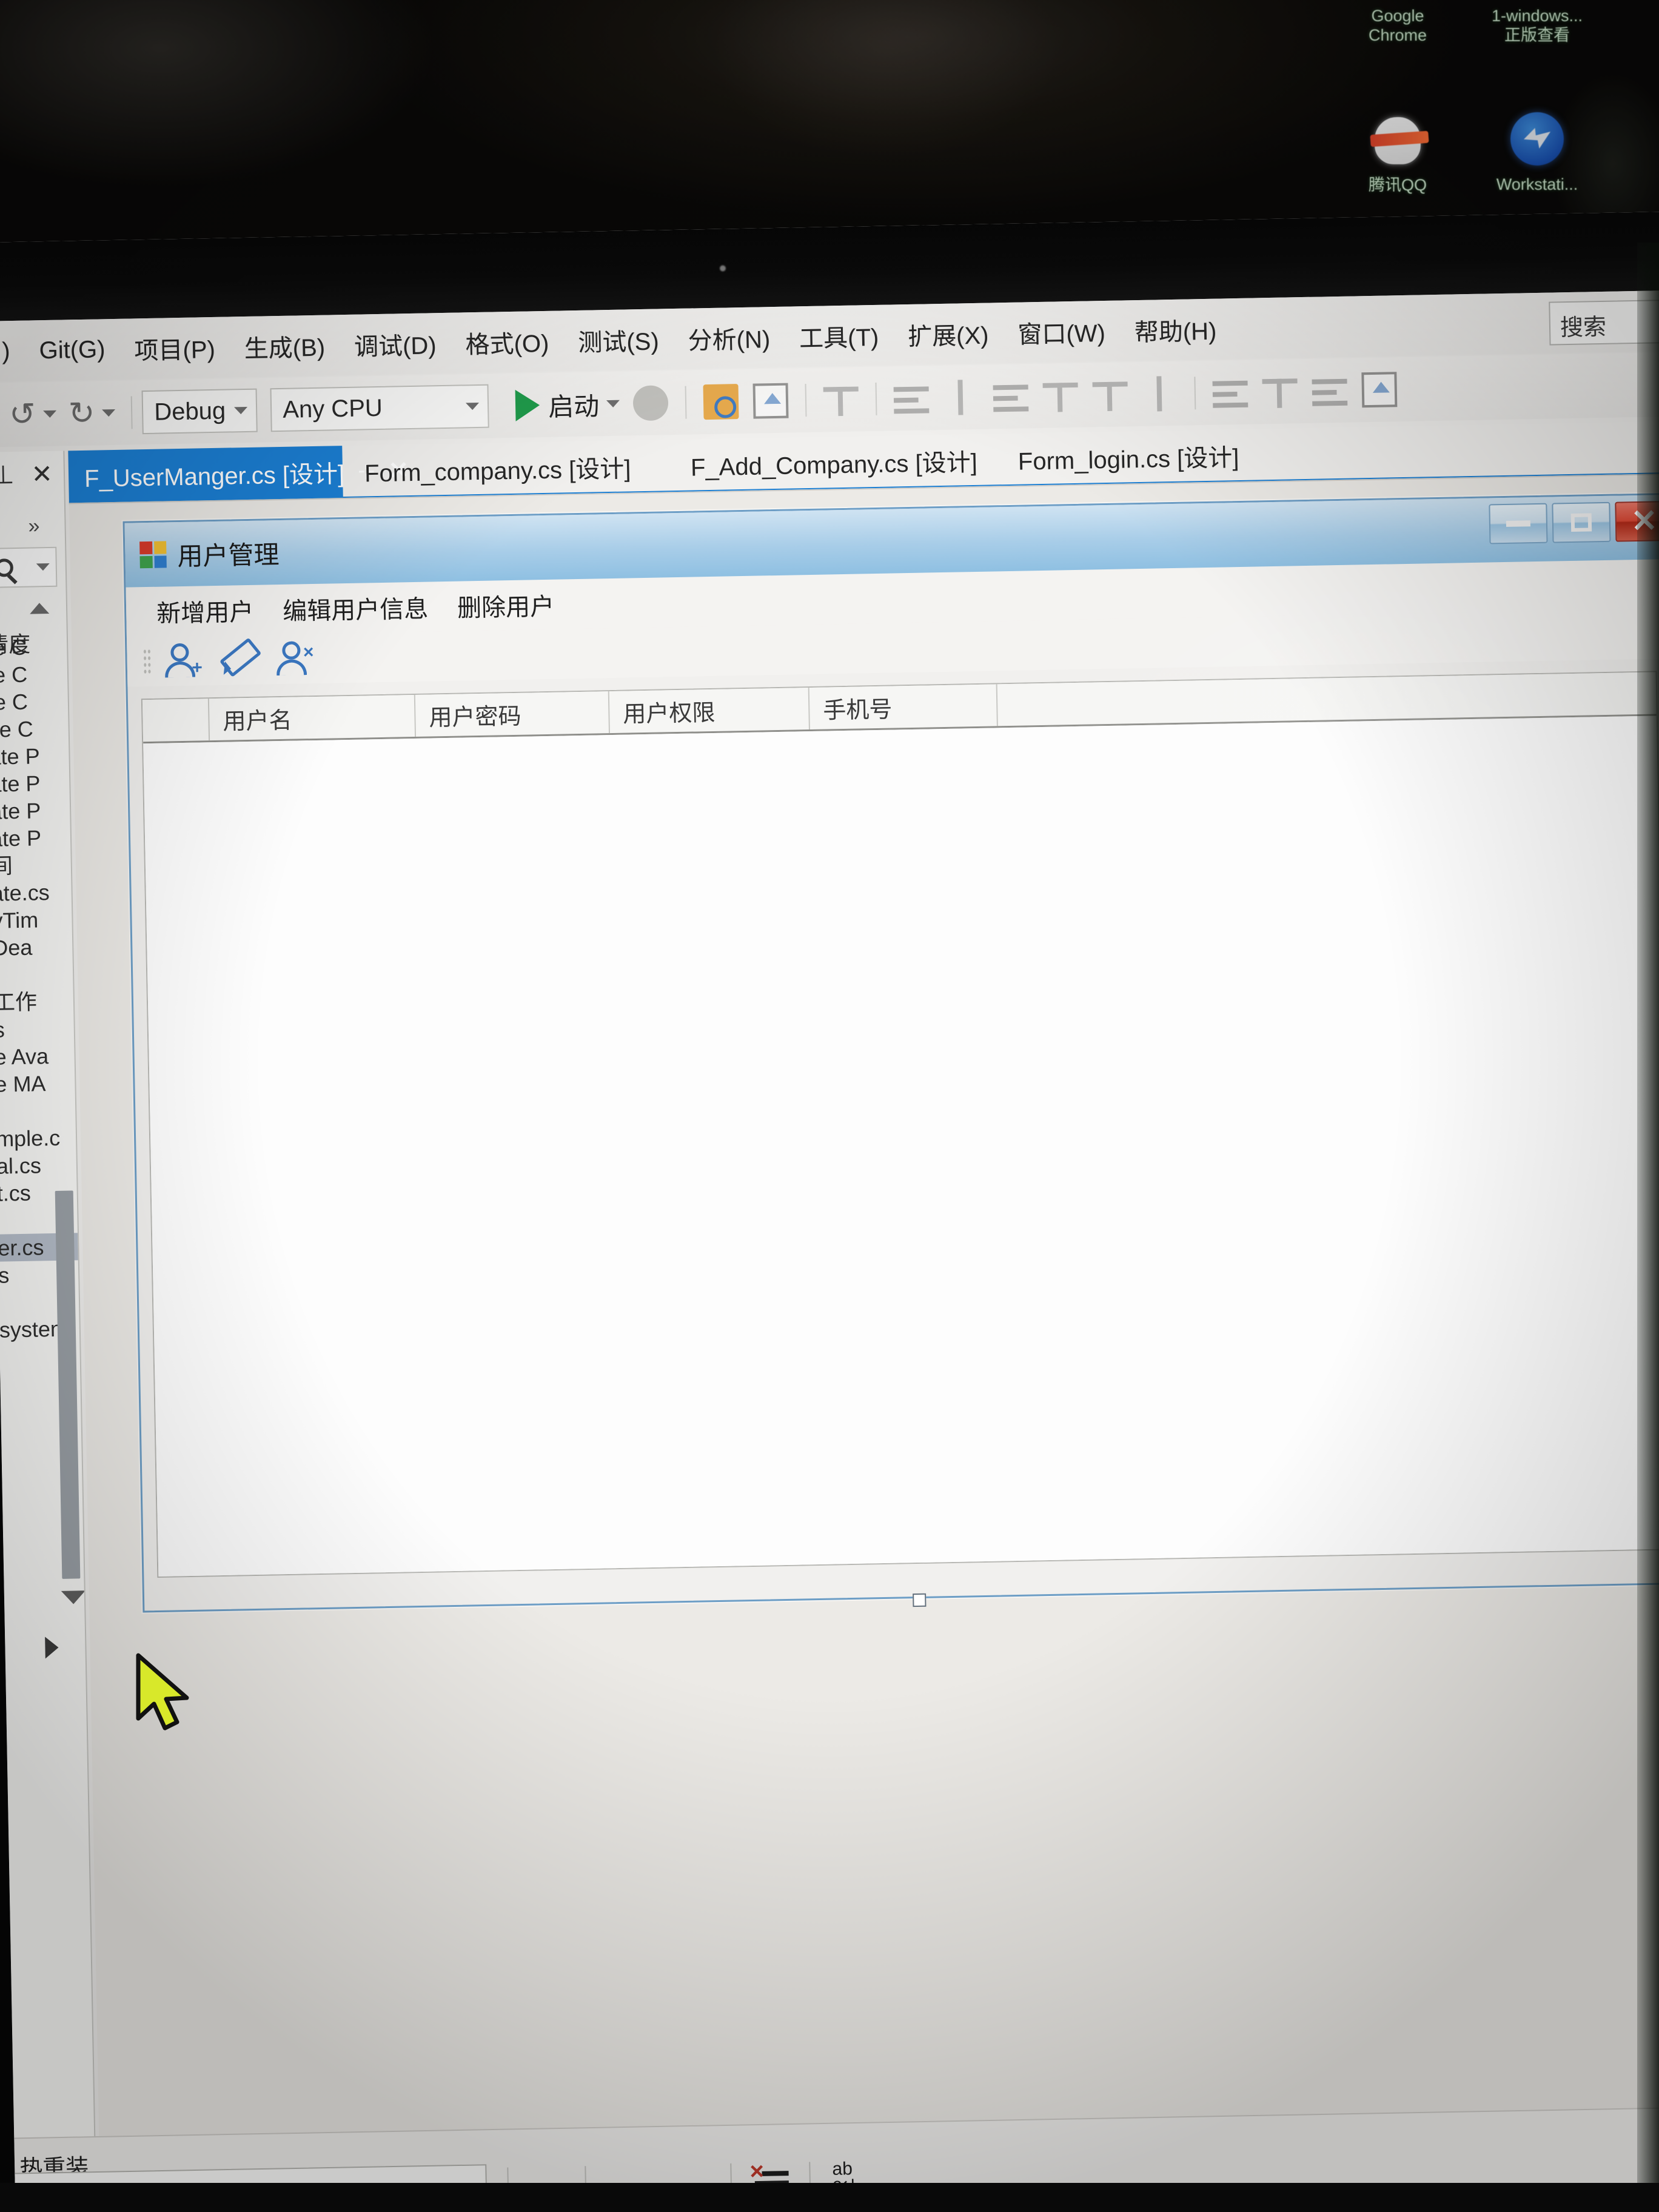 The width and height of the screenshot is (1659, 2212). I want to click on form-menu-edit-user: 编辑用户信息, so click(355, 608).